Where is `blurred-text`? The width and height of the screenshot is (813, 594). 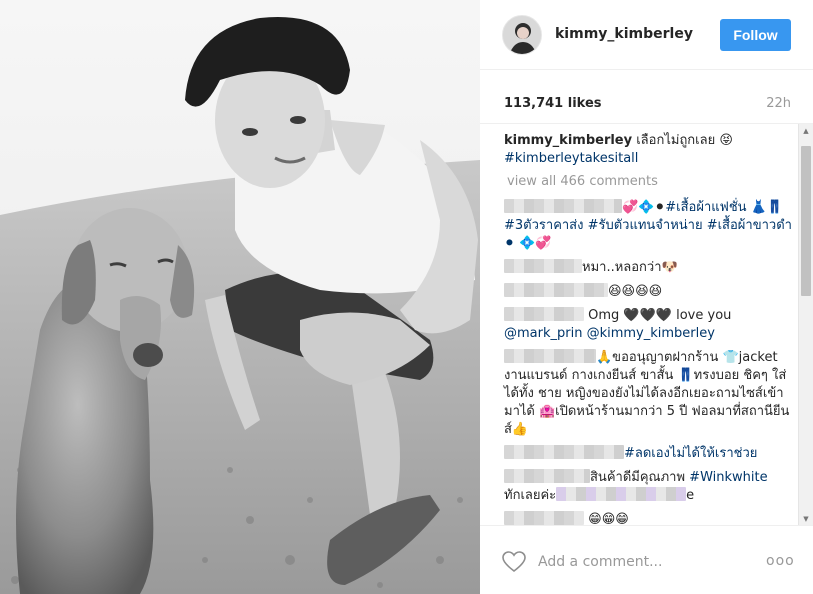
blurred-text is located at coordinates (621, 494).